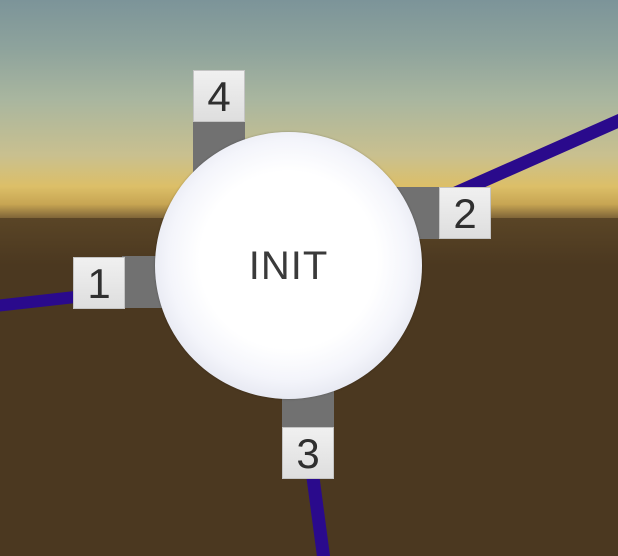  What do you see at coordinates (308, 453) in the screenshot?
I see `port-3-label: 3` at bounding box center [308, 453].